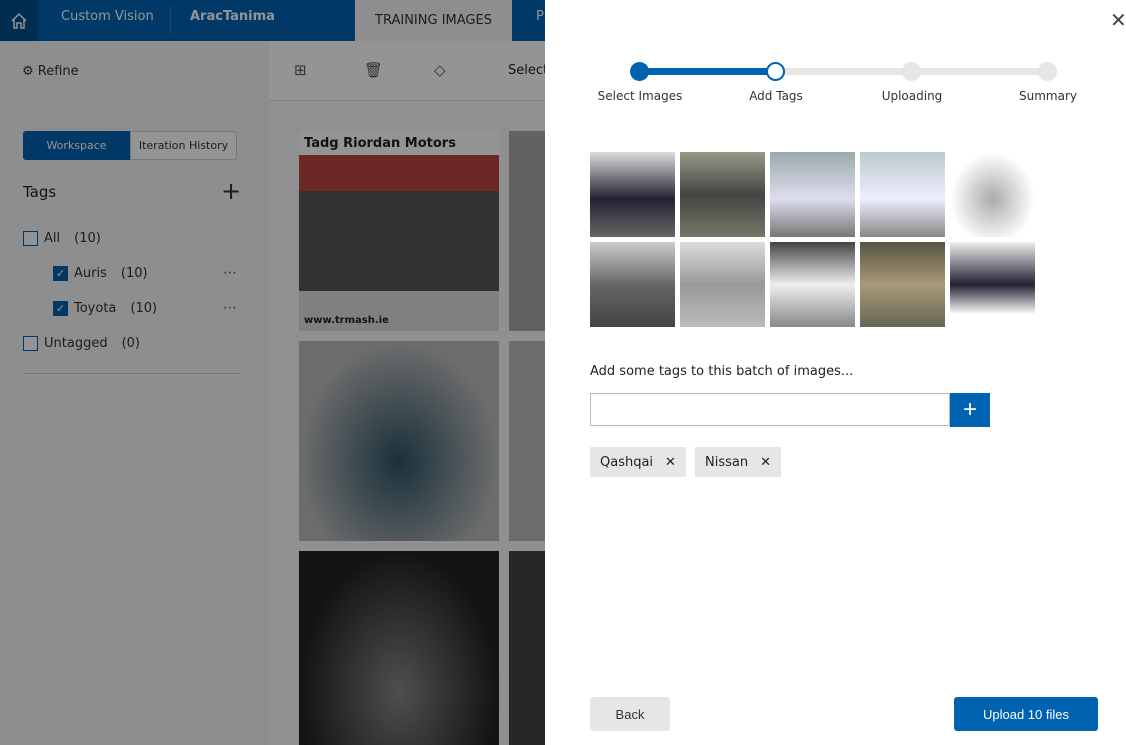 The image size is (1126, 745). Describe the element at coordinates (775, 71) in the screenshot. I see `step-dot-current` at that location.